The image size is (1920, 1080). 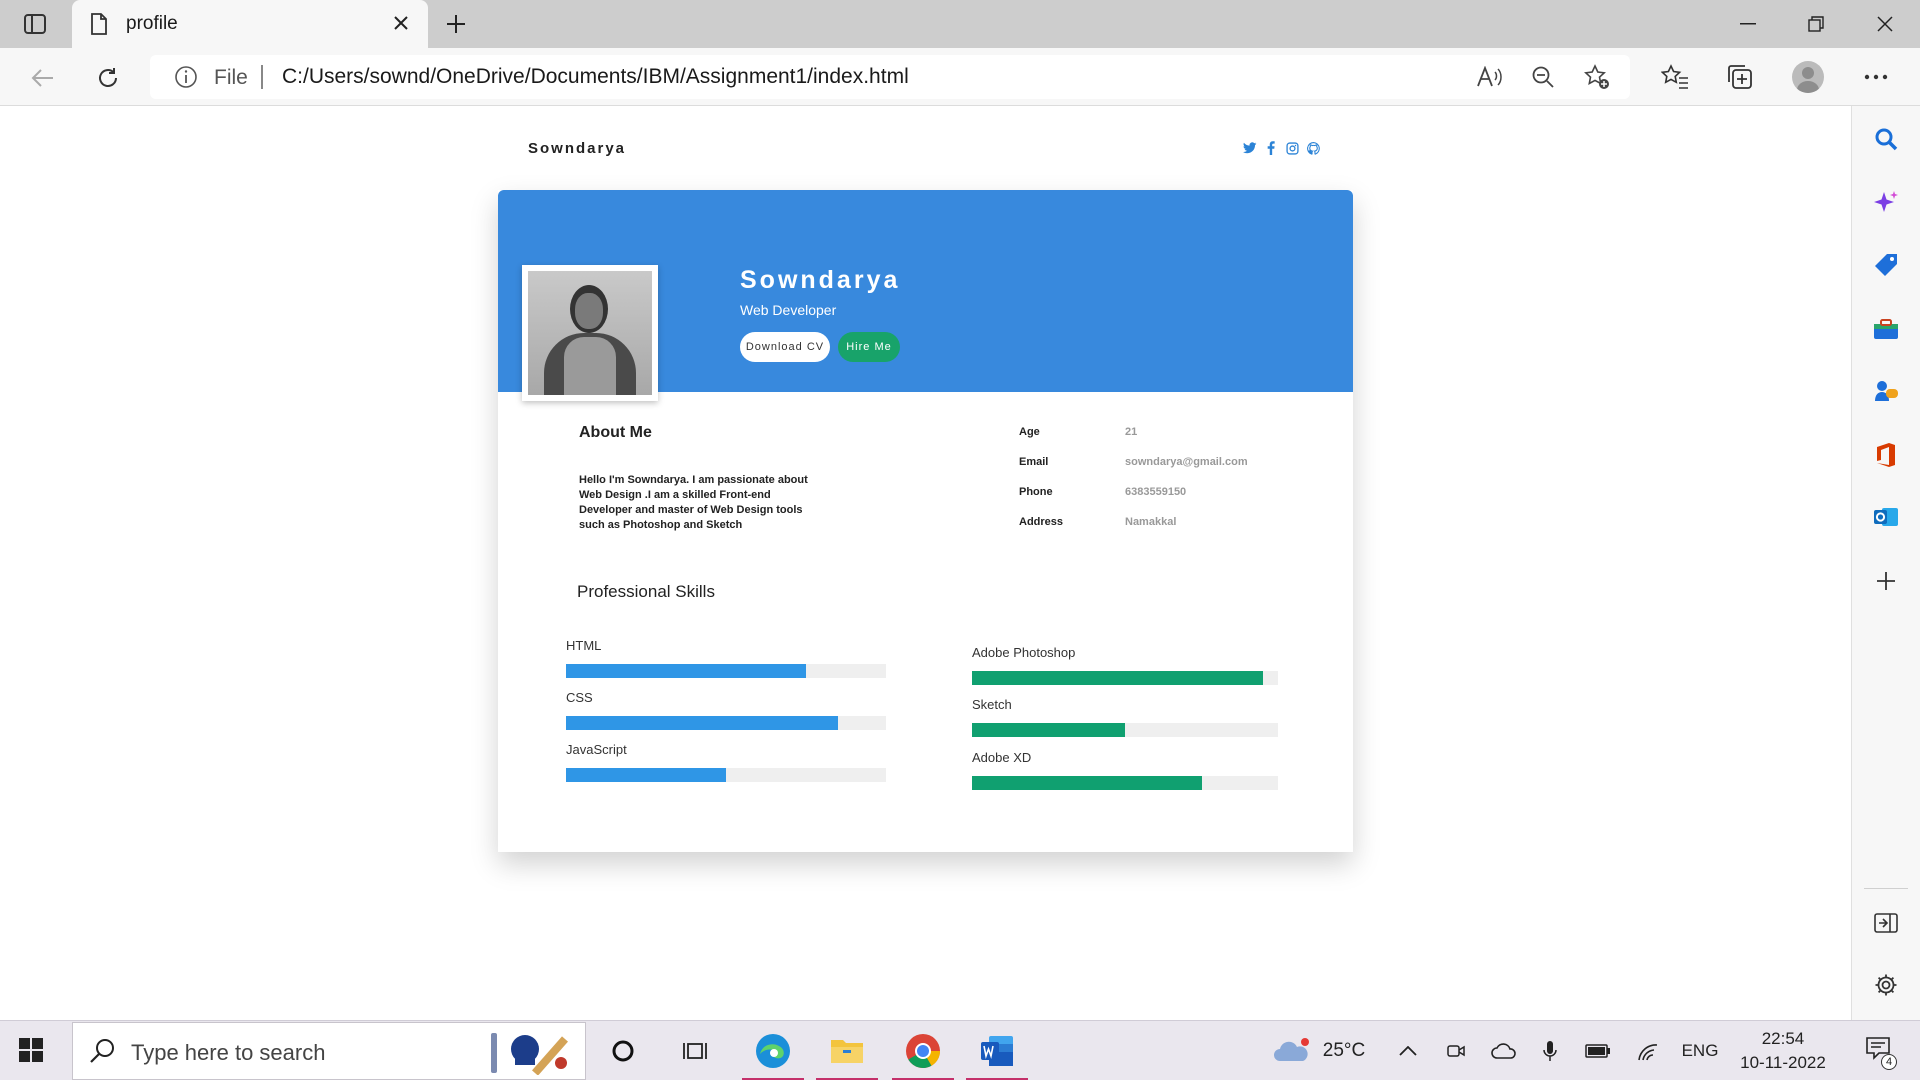 I want to click on sidebar-search-button, so click(x=1886, y=139).